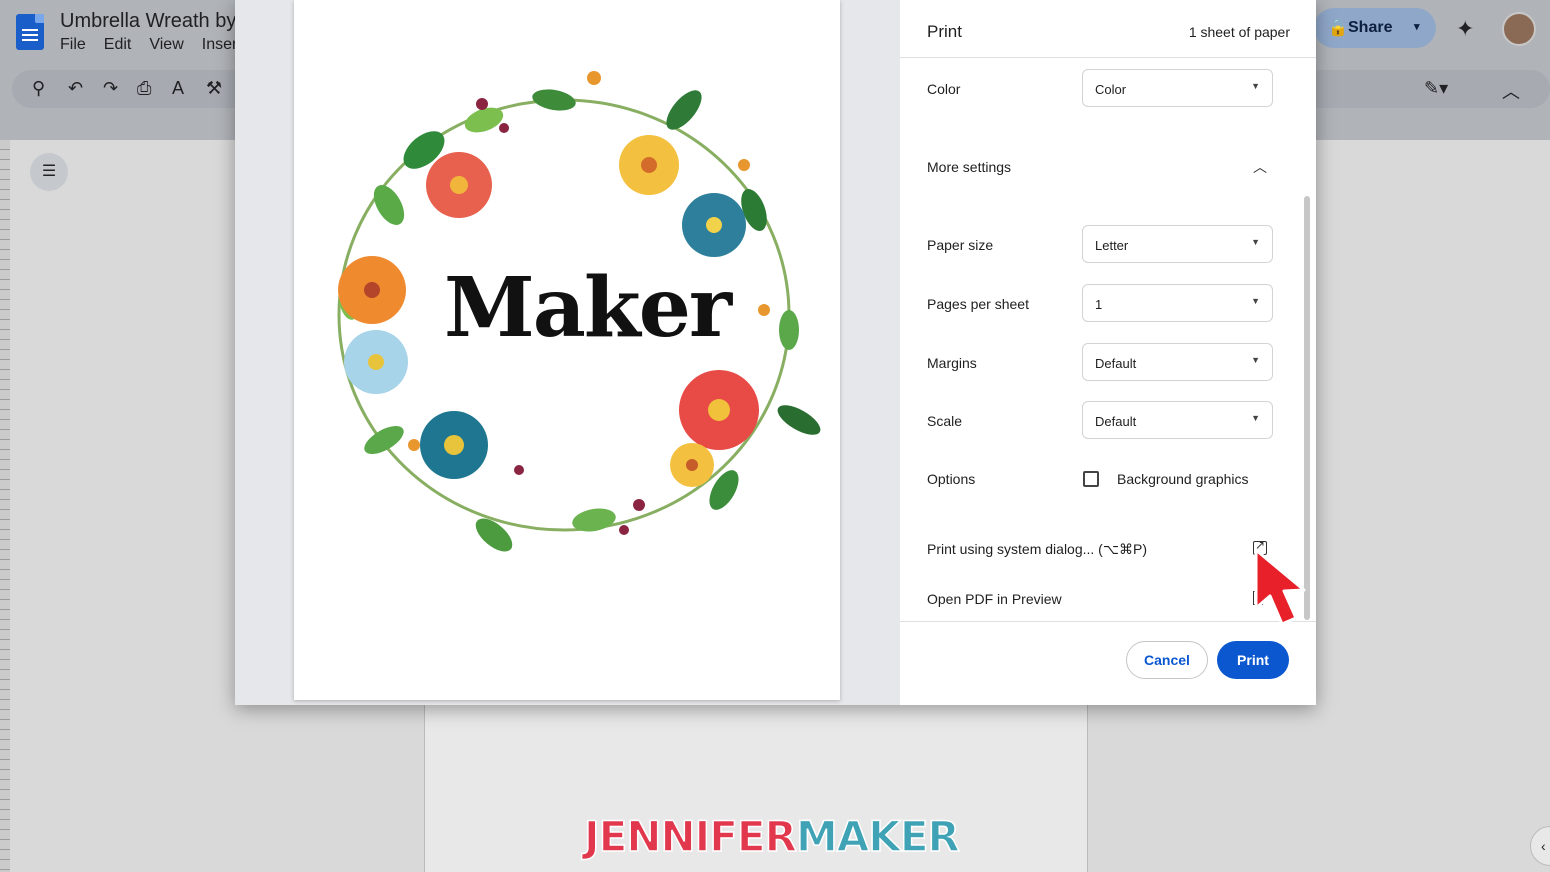  I want to click on sheet-count: 1 sheet of paper, so click(1239, 32).